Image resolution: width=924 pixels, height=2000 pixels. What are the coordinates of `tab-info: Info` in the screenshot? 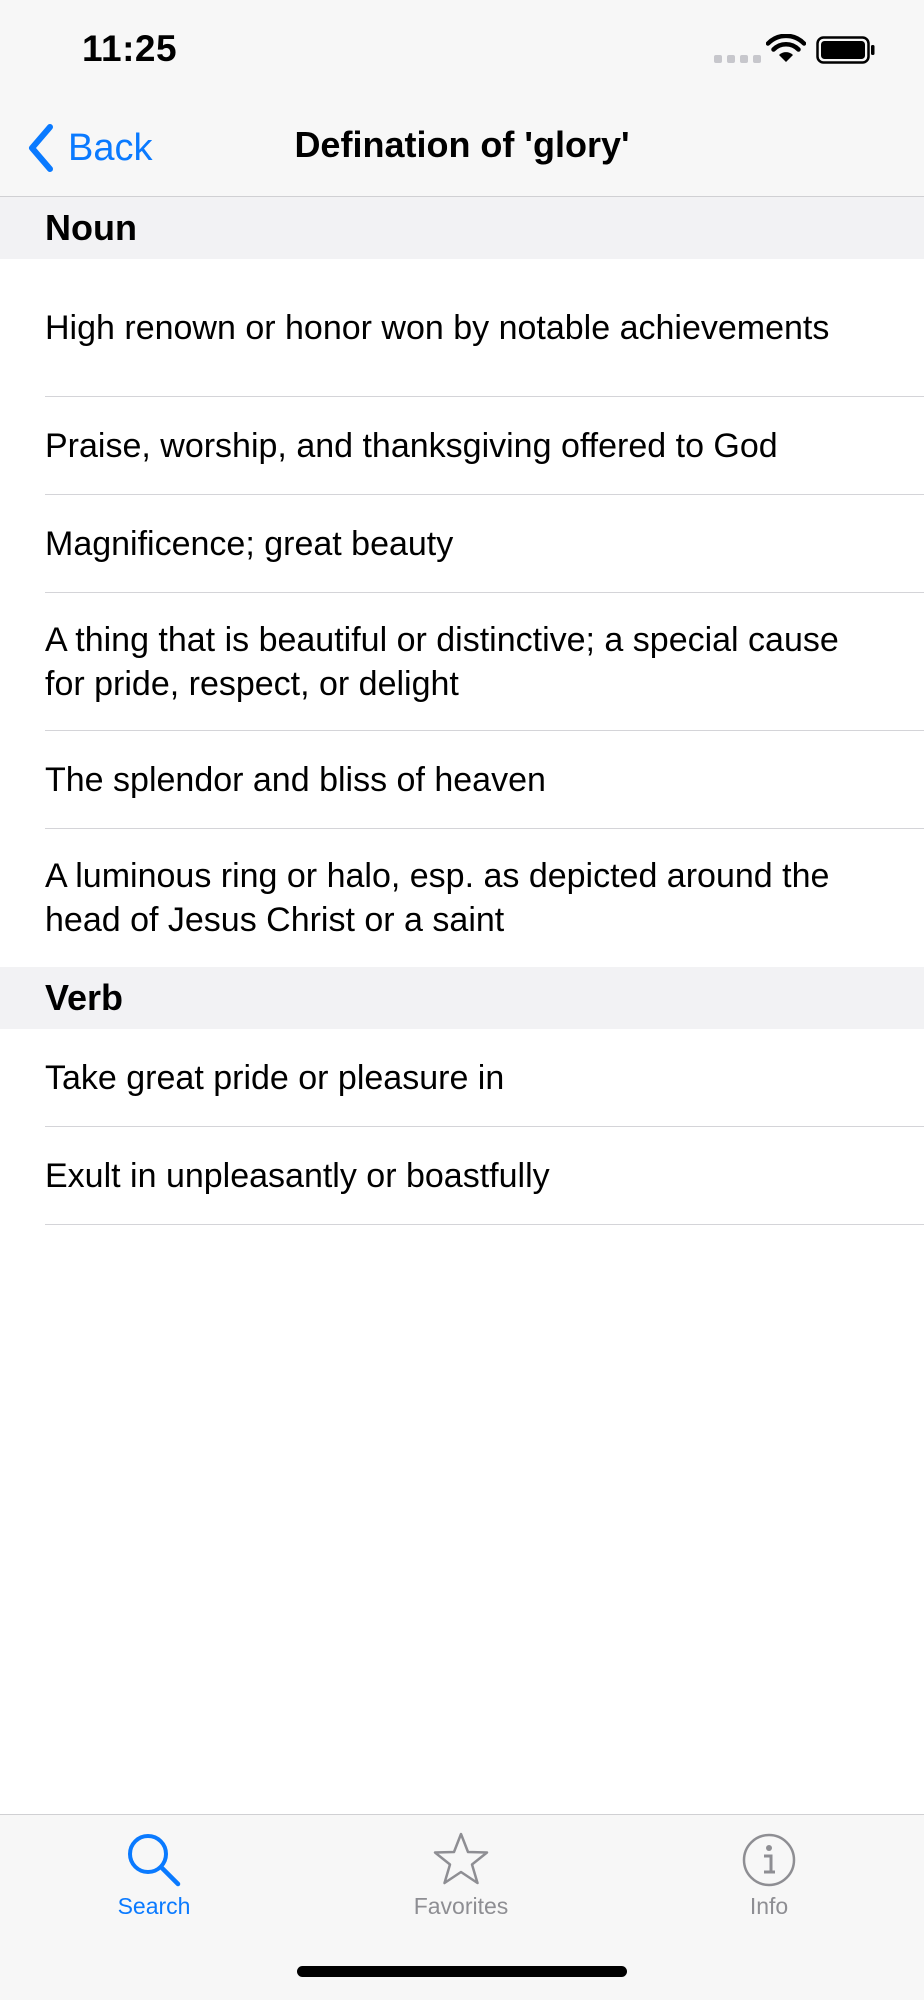 It's located at (769, 1875).